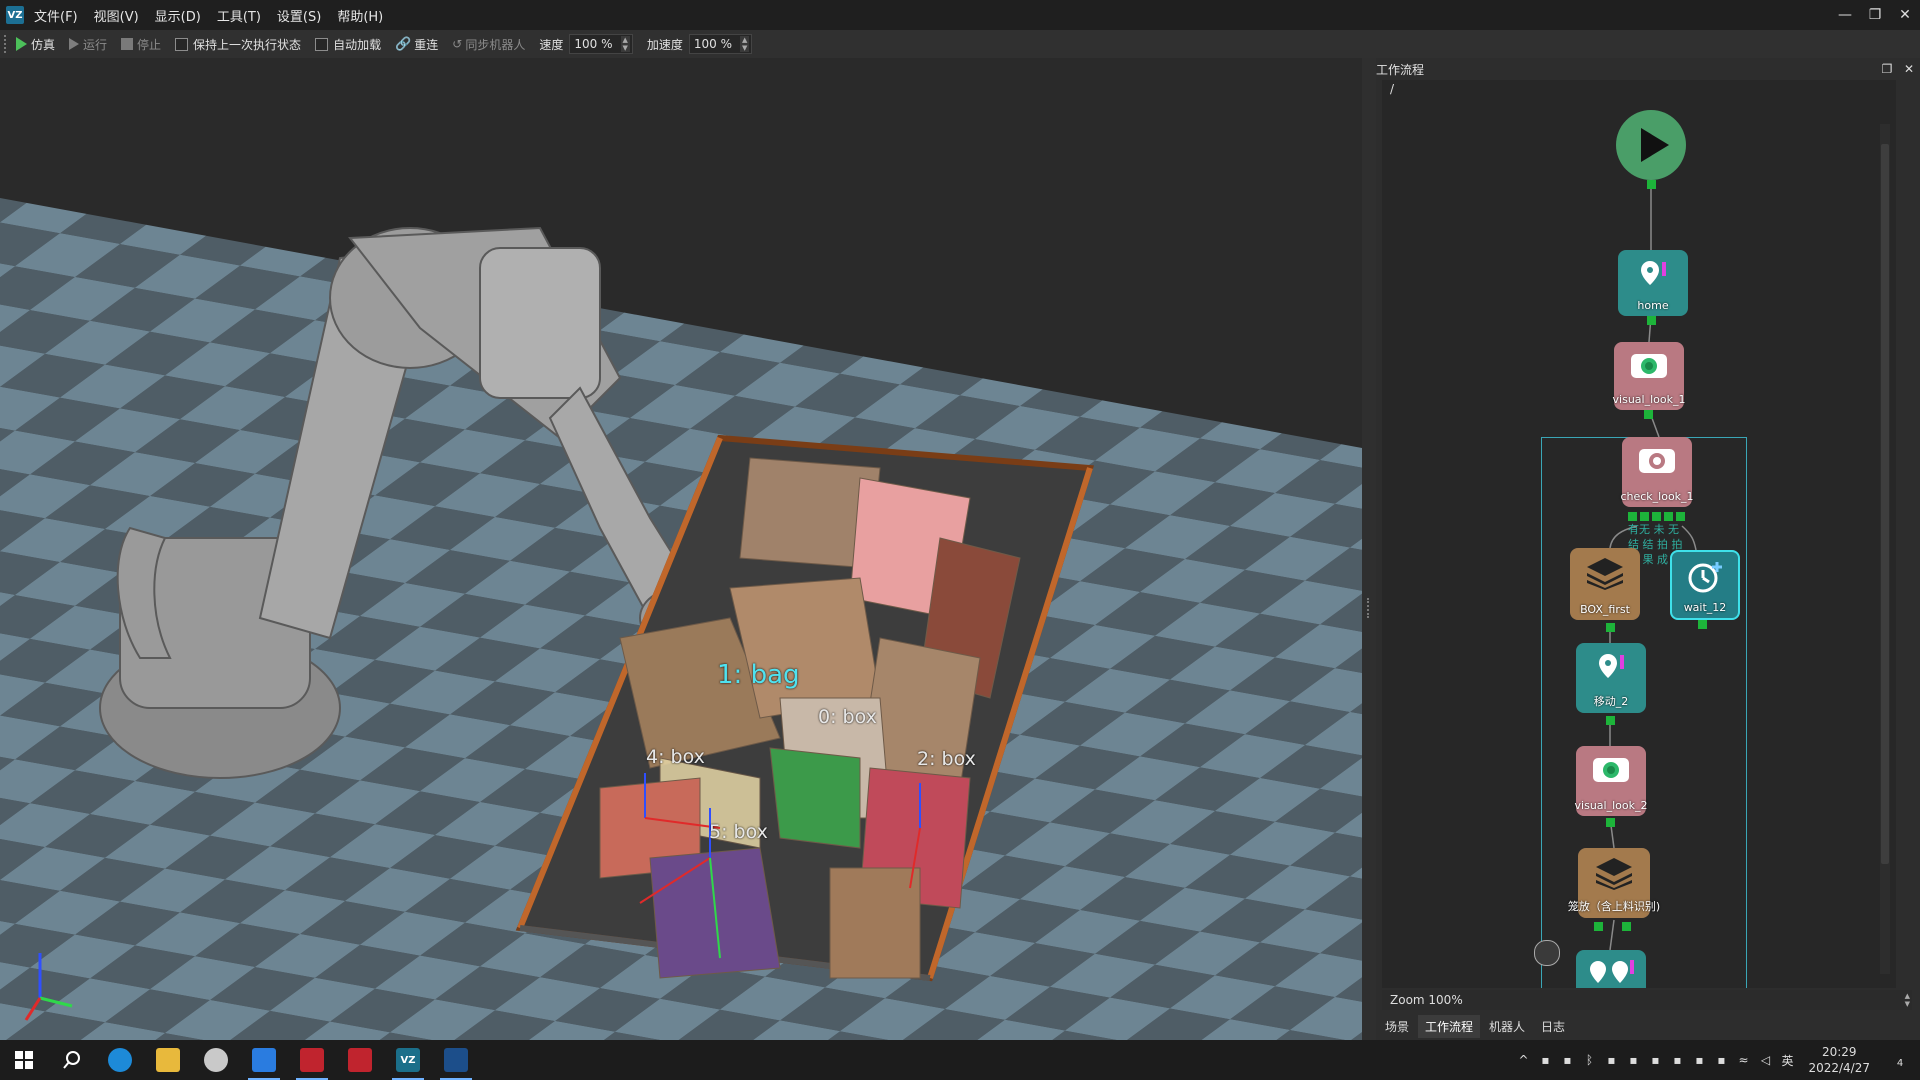 The width and height of the screenshot is (1920, 1080). I want to click on camera-check-icon, so click(1657, 460).